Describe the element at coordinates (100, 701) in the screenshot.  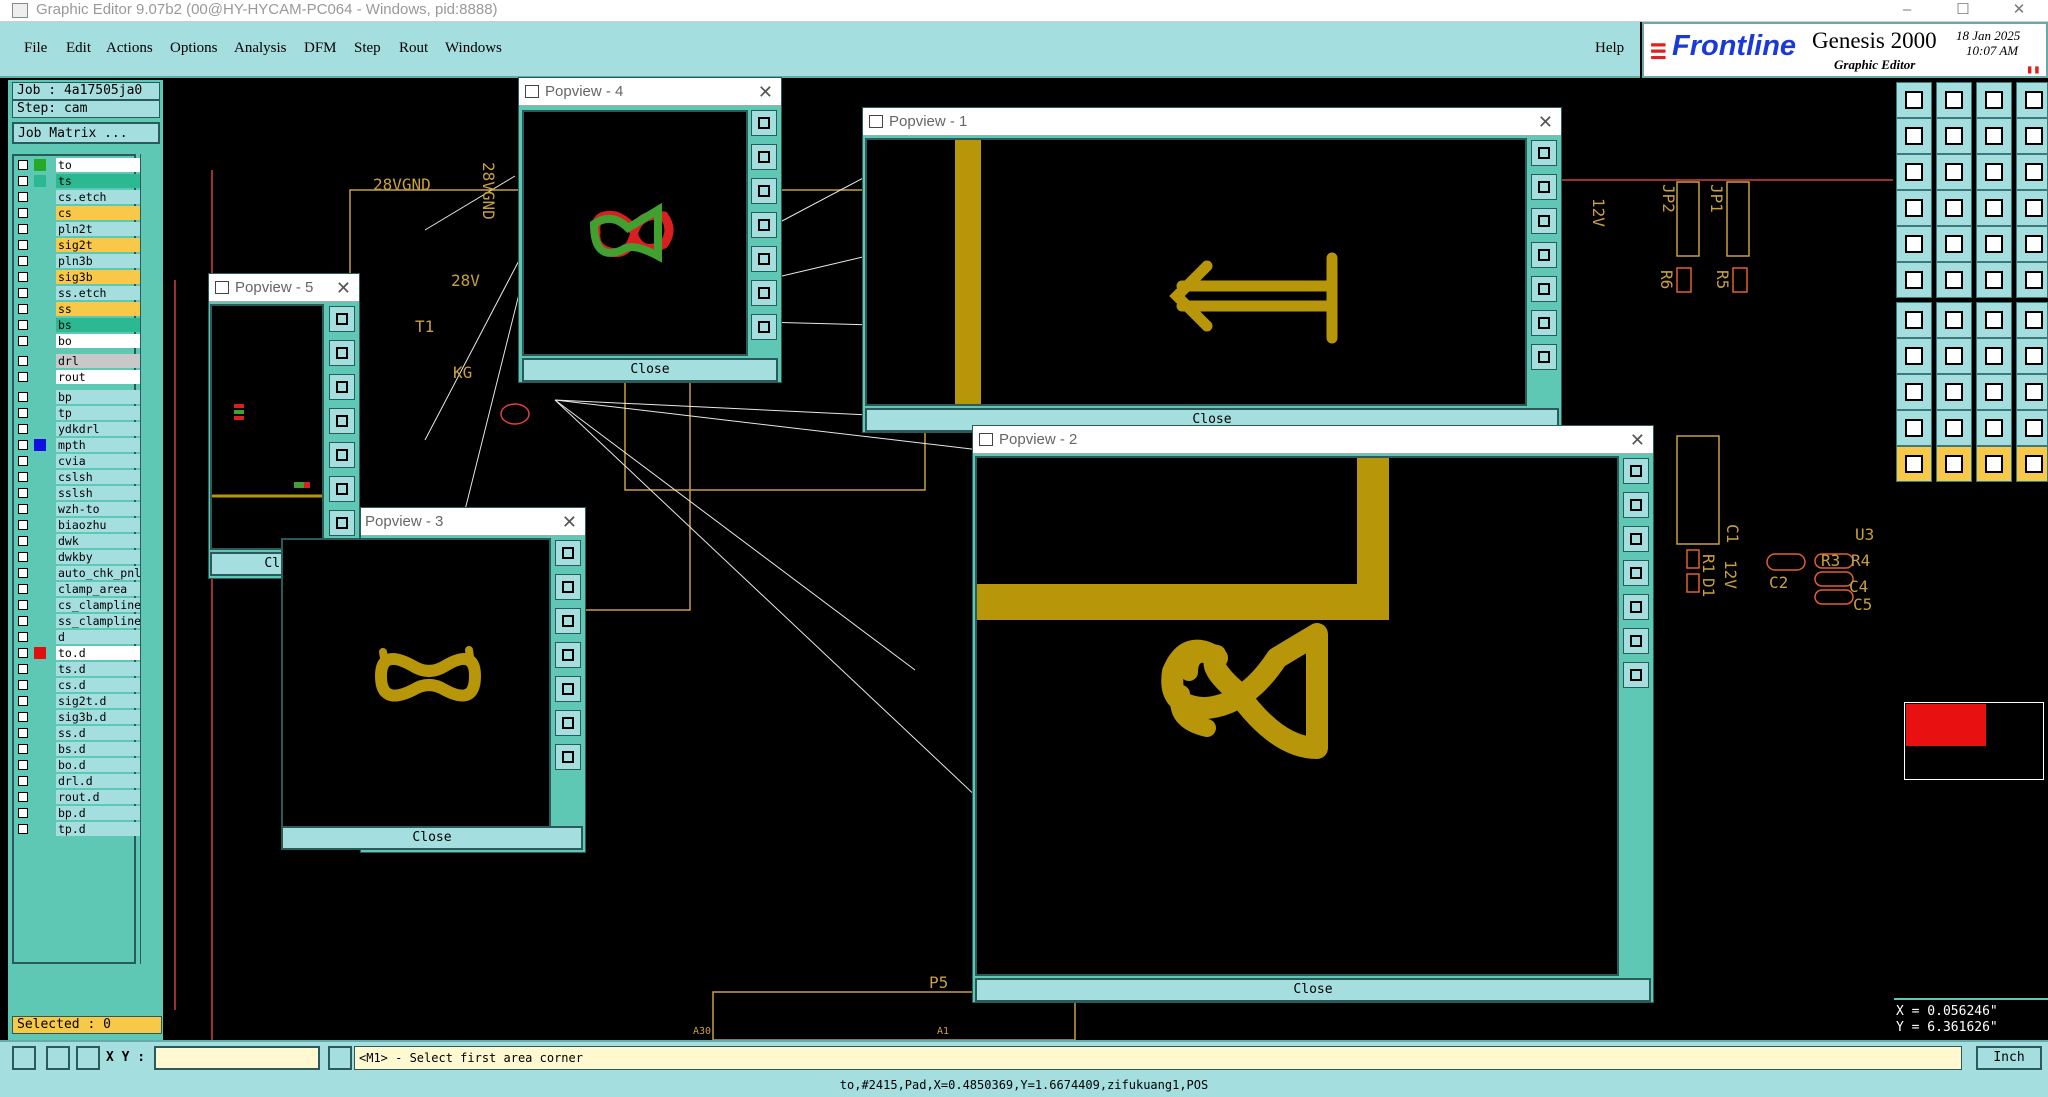
I see `layer-name: sig2t.d` at that location.